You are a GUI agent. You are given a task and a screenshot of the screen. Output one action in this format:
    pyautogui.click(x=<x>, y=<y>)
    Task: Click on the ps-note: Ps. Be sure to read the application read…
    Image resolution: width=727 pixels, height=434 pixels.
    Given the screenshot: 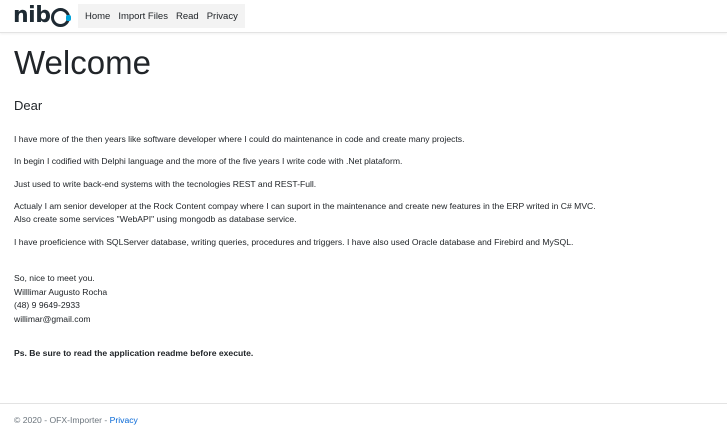 What is the action you would take?
    pyautogui.click(x=134, y=353)
    